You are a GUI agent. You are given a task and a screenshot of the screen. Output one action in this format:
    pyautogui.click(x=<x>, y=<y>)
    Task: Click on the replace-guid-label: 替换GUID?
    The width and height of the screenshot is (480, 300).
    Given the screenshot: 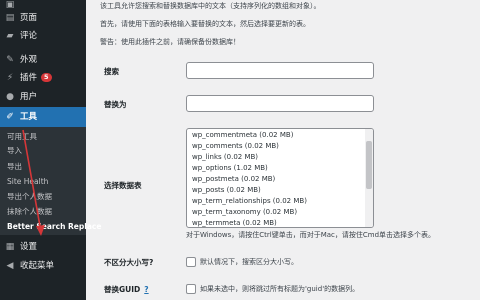 What is the action you would take?
    pyautogui.click(x=126, y=289)
    